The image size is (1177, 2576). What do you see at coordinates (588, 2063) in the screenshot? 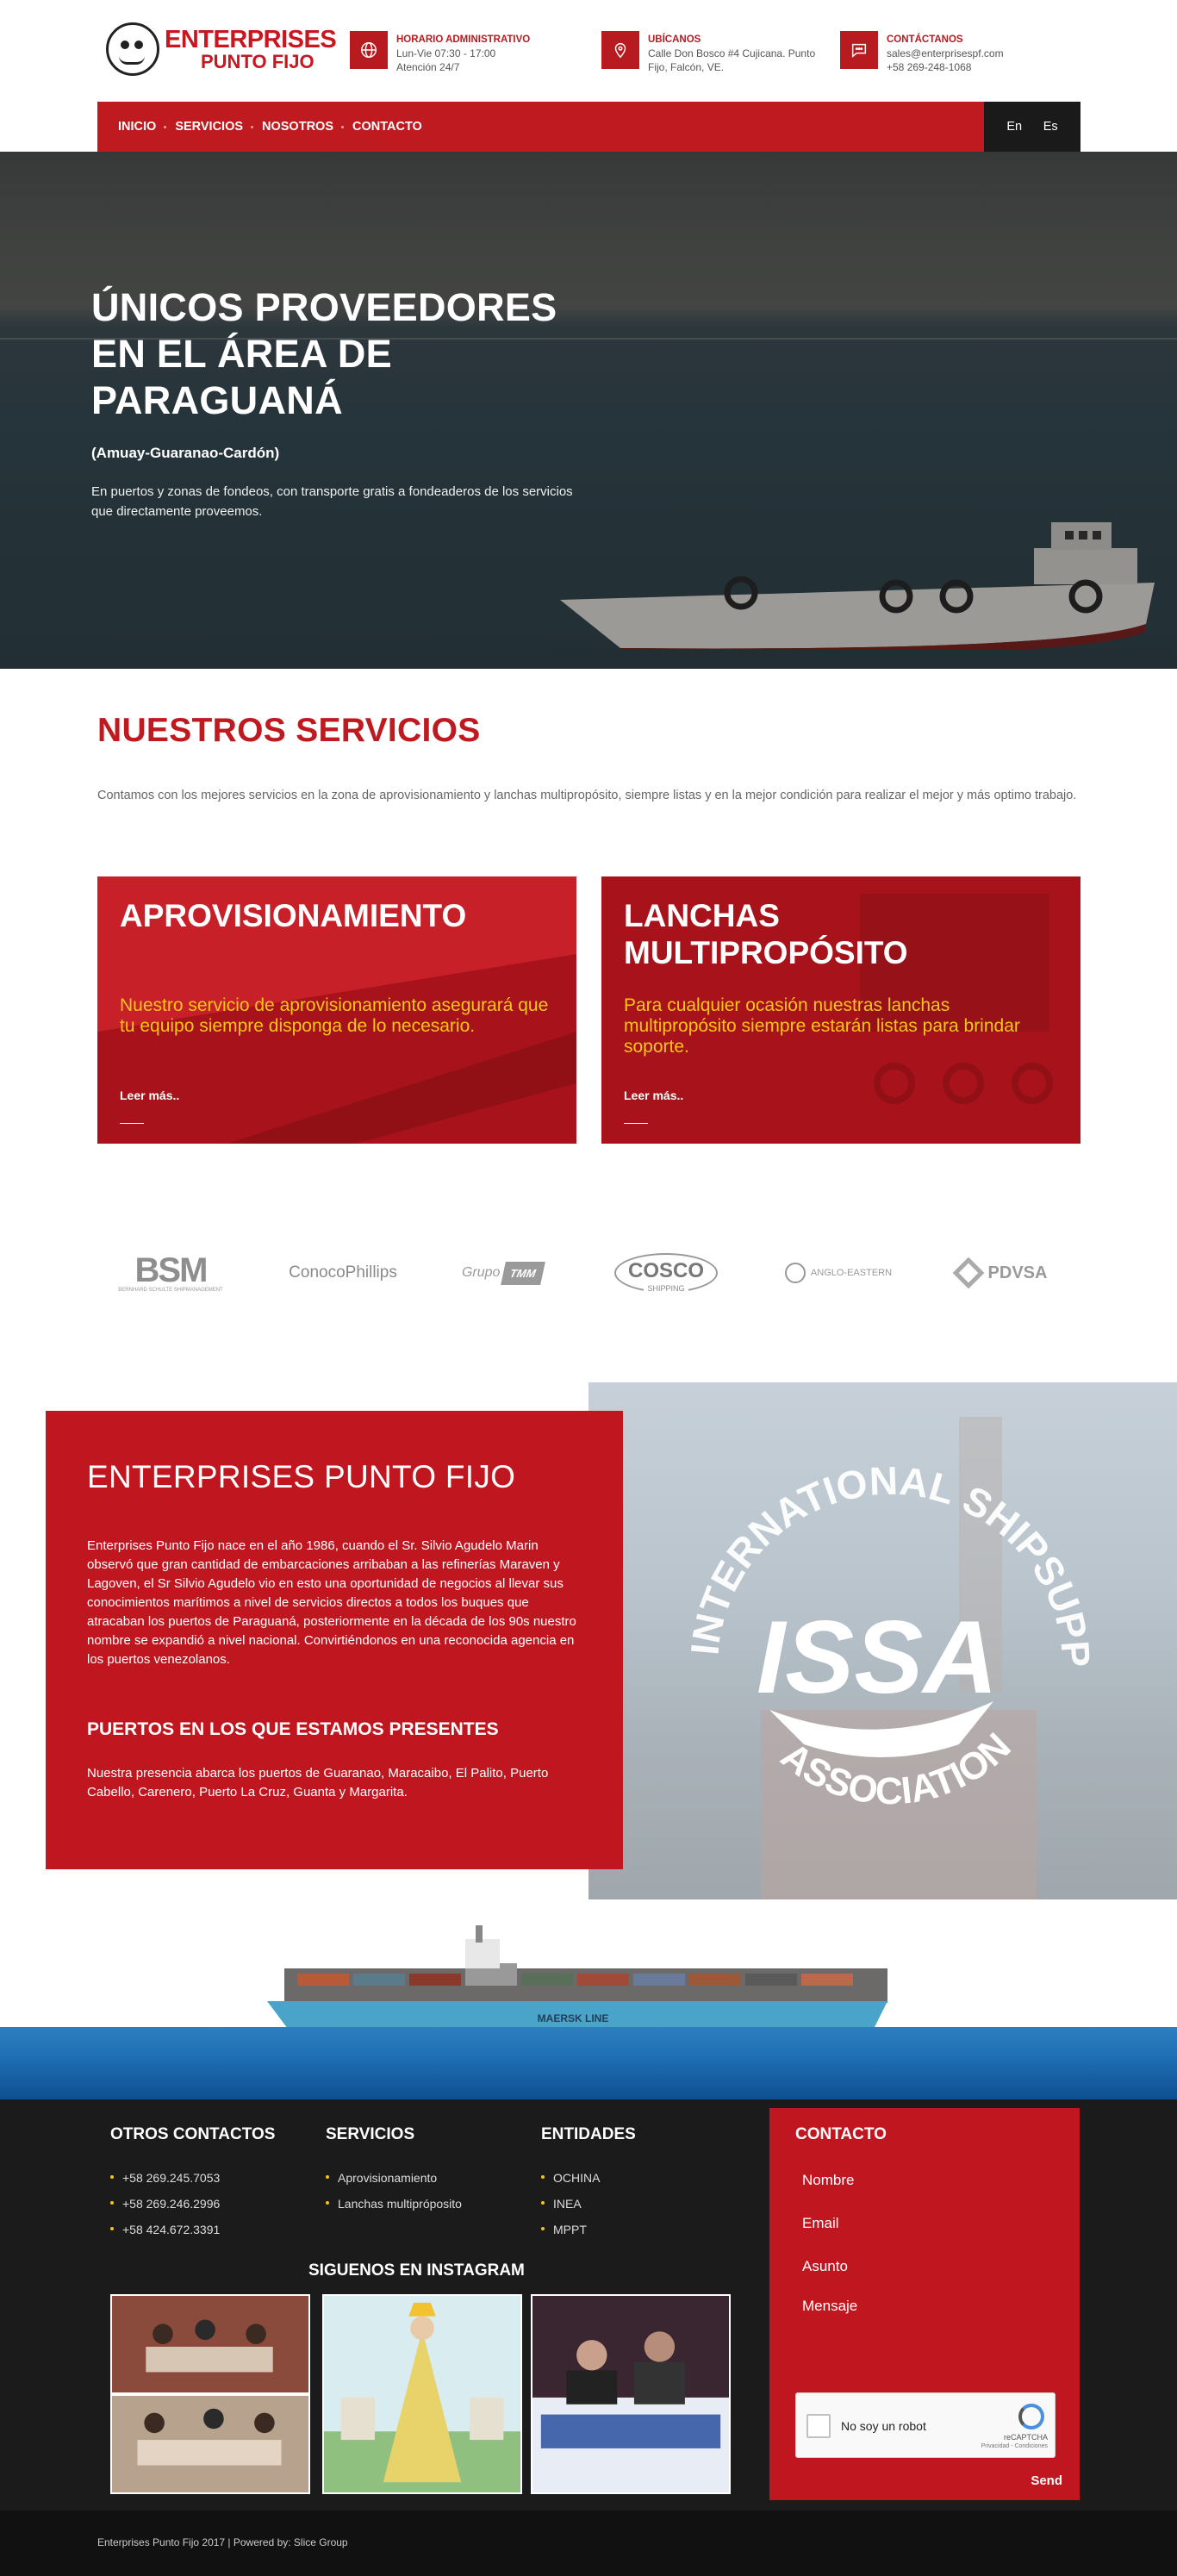
I see `sea-water` at bounding box center [588, 2063].